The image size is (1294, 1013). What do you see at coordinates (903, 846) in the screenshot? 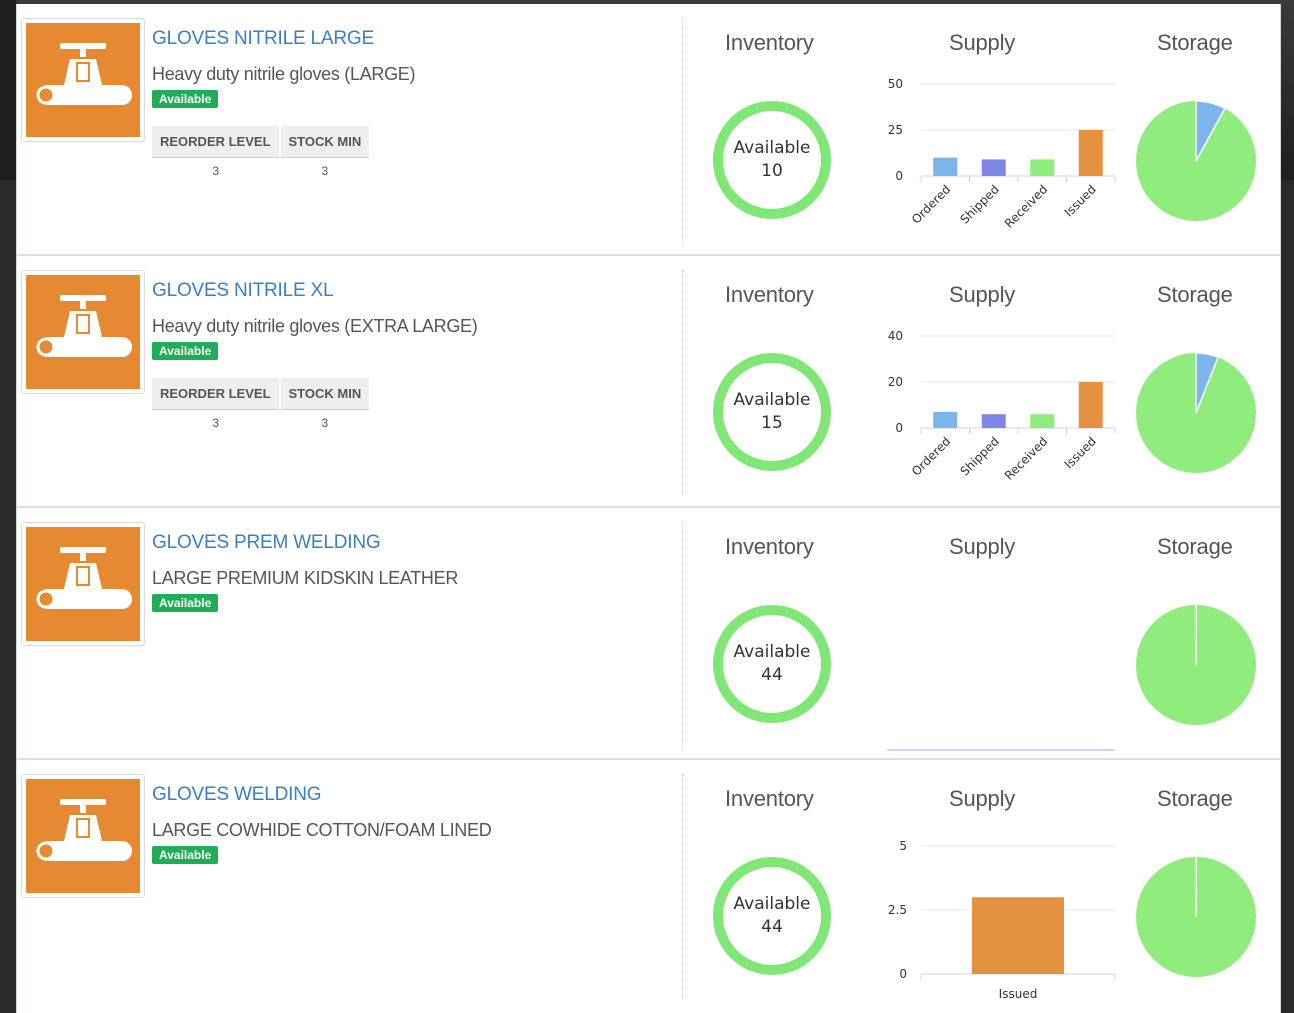
I see `y-tick-label: 5` at bounding box center [903, 846].